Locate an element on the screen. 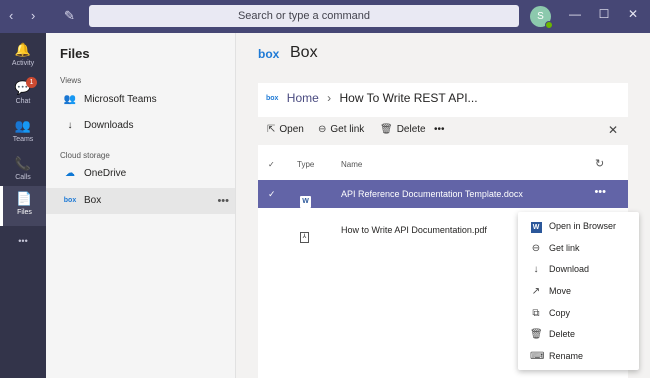 The height and width of the screenshot is (378, 650). rail-label: Calls is located at coordinates (23, 177).